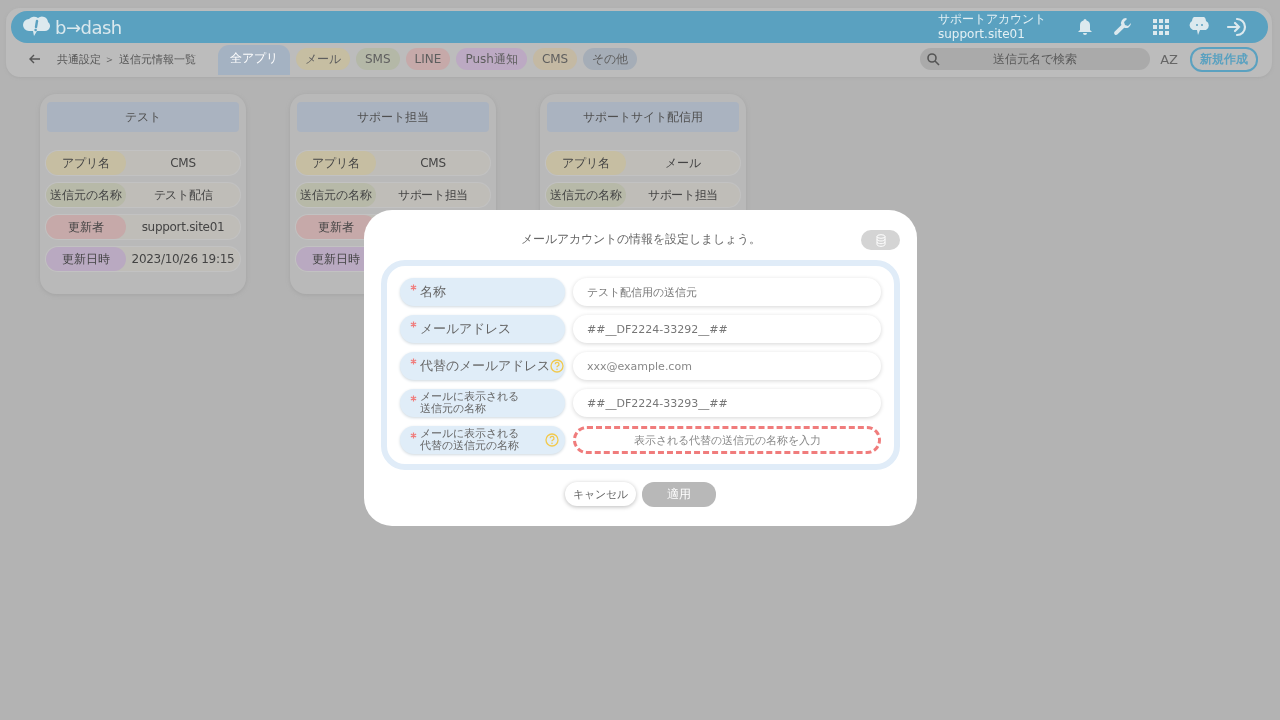 Image resolution: width=1280 pixels, height=720 pixels. I want to click on input-field: ##__DF2224-33292__##, so click(727, 329).